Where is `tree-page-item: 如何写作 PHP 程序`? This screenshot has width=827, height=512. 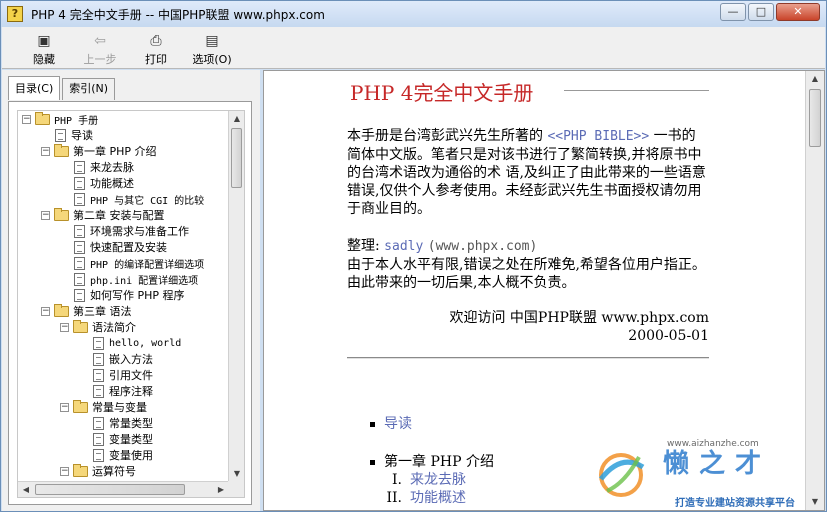 tree-page-item: 如何写作 PHP 程序 is located at coordinates (123, 295).